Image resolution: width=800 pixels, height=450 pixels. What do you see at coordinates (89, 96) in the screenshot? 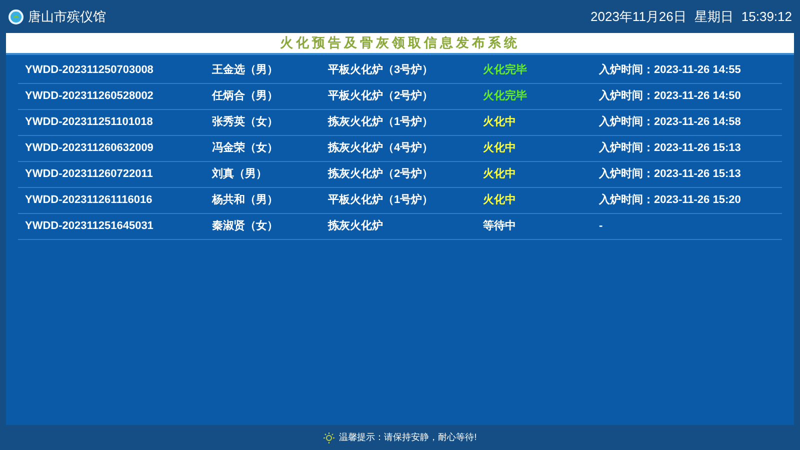
I see `order-number: YWDD-202311260528002` at bounding box center [89, 96].